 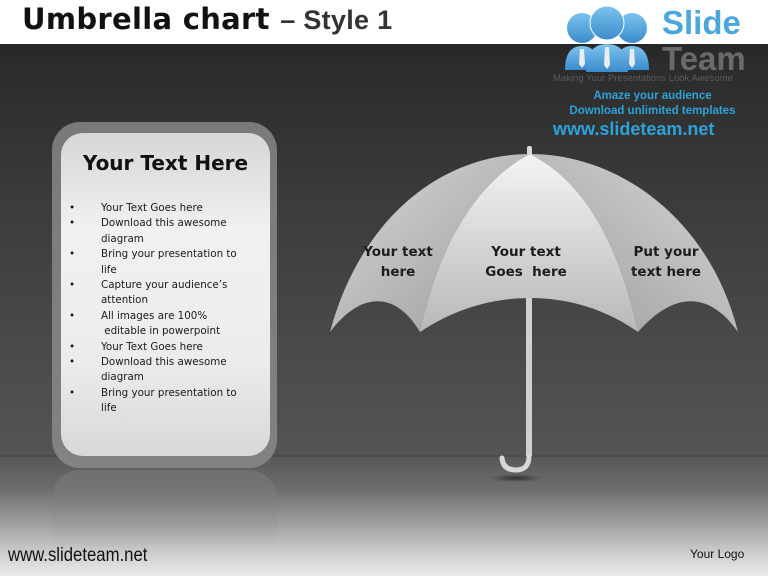 I want to click on tie-right, so click(x=632, y=58).